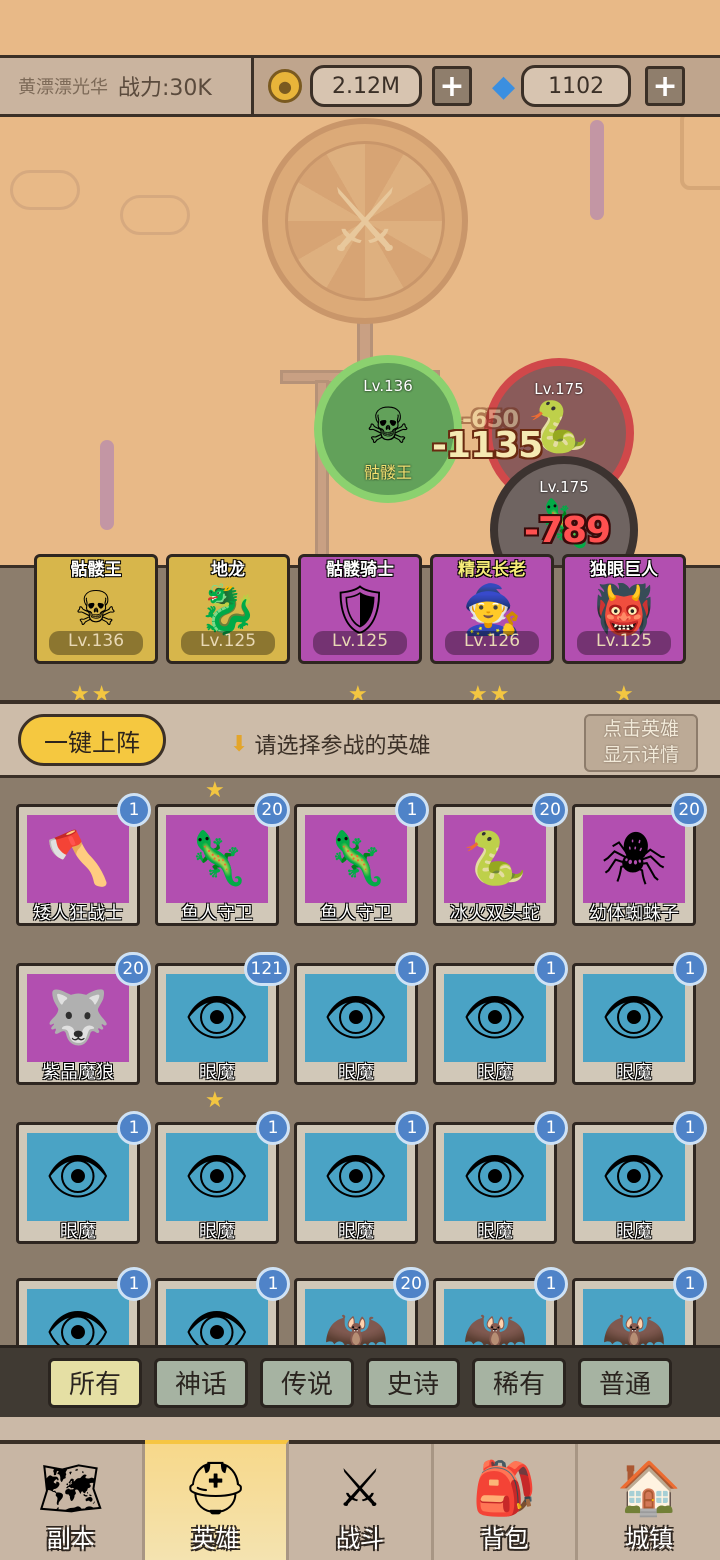  I want to click on hero-card: 🦎 鱼人守卫 1, so click(361, 859).